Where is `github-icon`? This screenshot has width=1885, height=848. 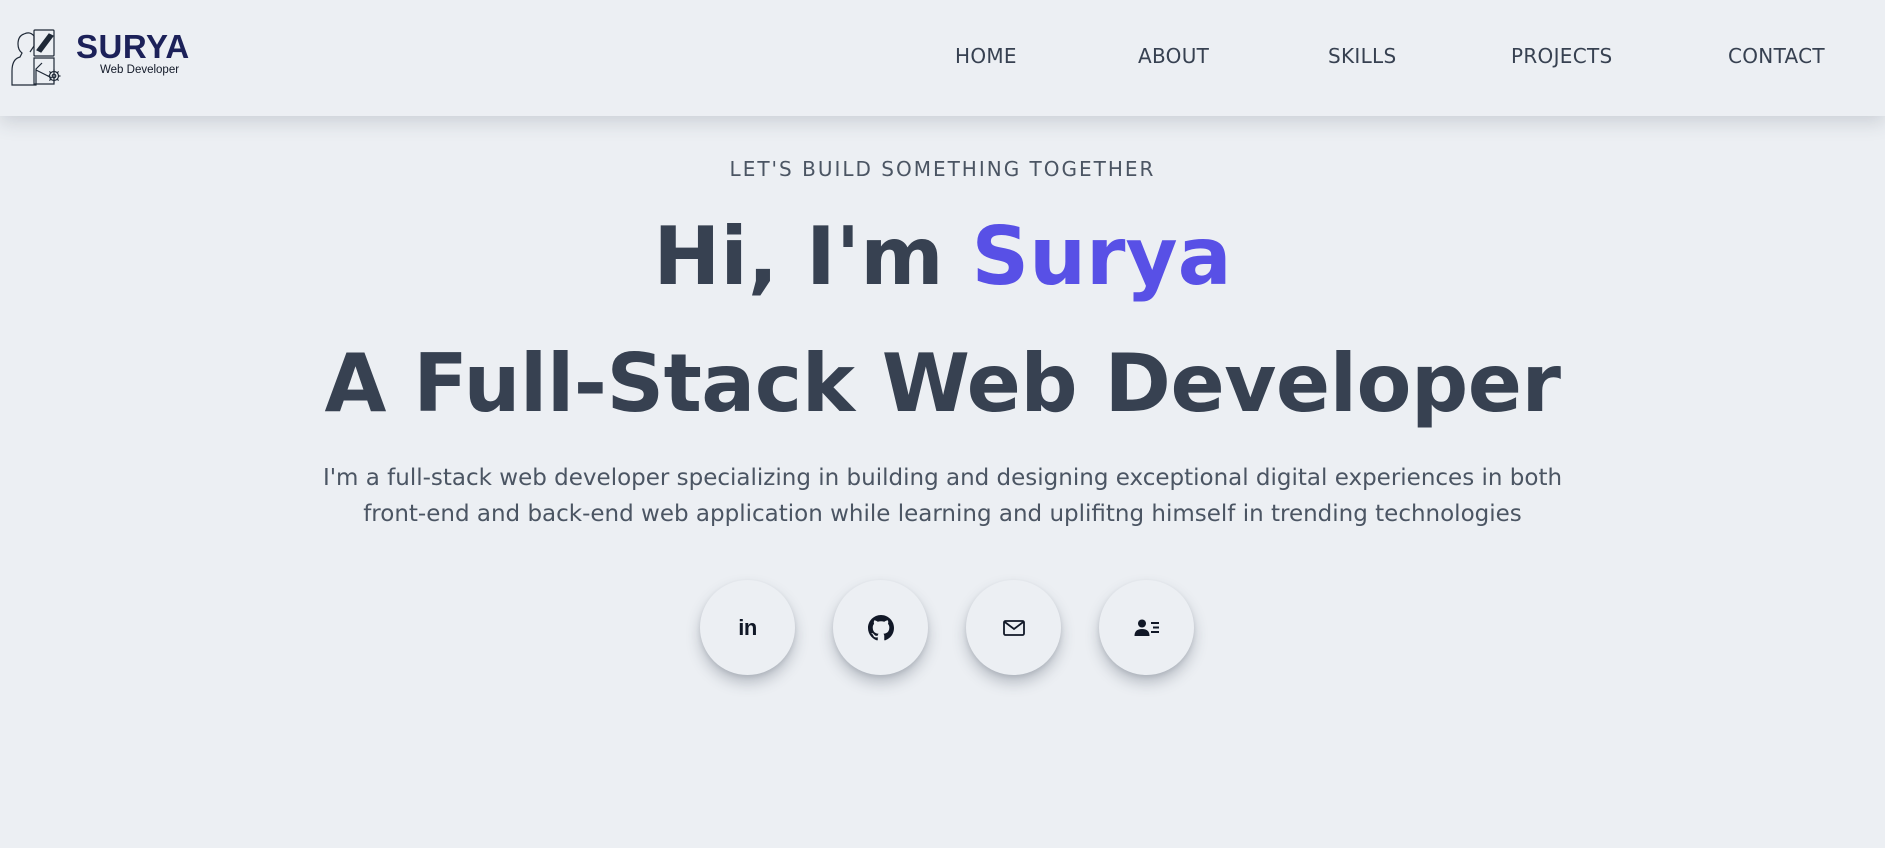 github-icon is located at coordinates (880, 627).